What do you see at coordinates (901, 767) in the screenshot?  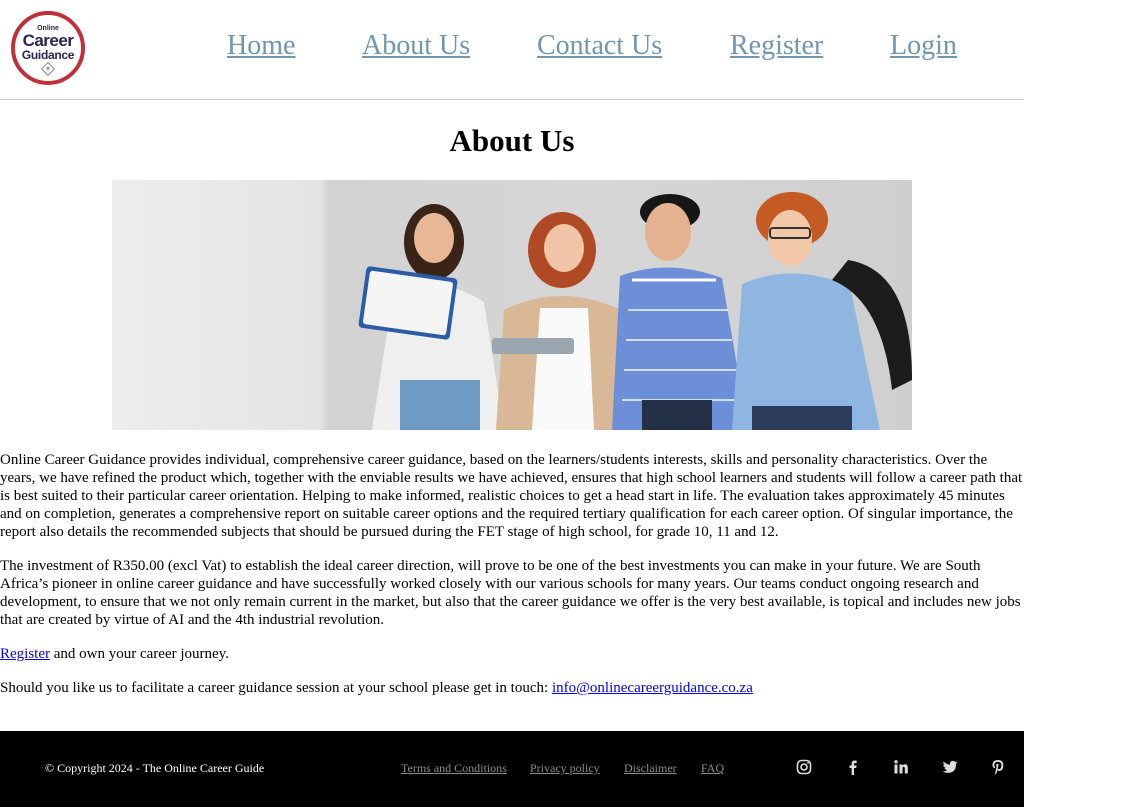 I see `linkedin-icon` at bounding box center [901, 767].